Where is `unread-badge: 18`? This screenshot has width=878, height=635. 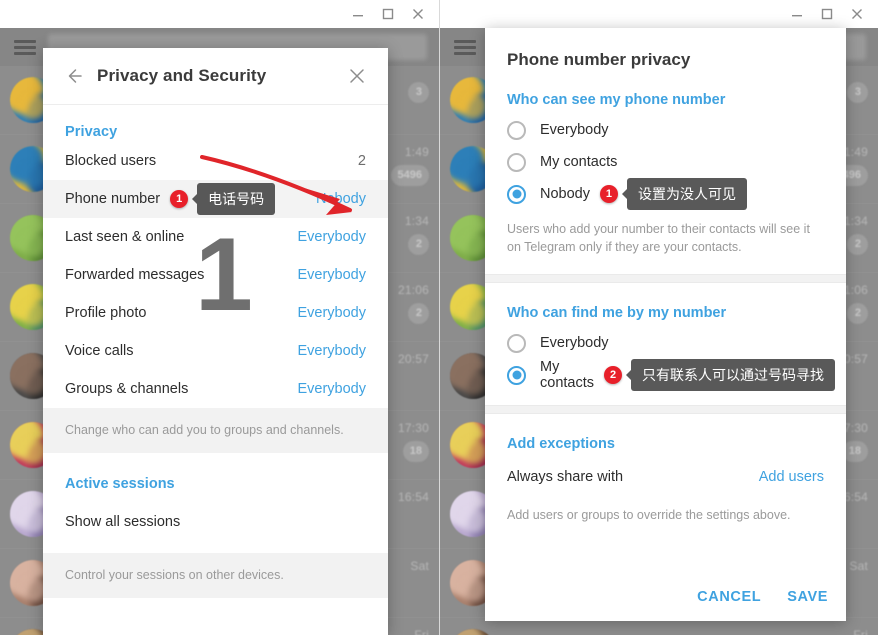
unread-badge: 18 is located at coordinates (415, 451).